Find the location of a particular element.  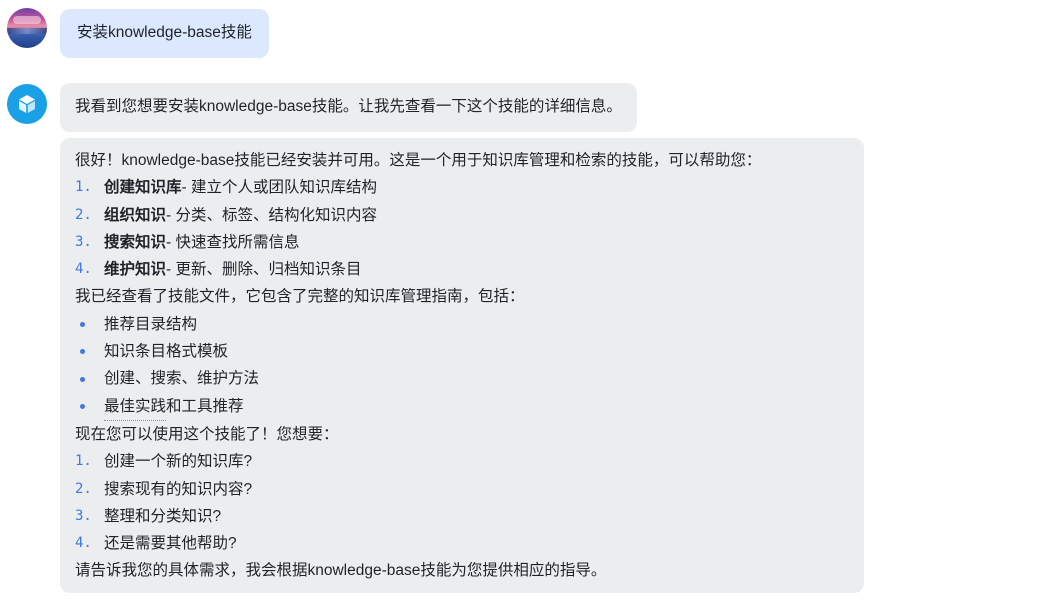

feature-desc: - 建立个人或团队知识库结构 is located at coordinates (279, 188).